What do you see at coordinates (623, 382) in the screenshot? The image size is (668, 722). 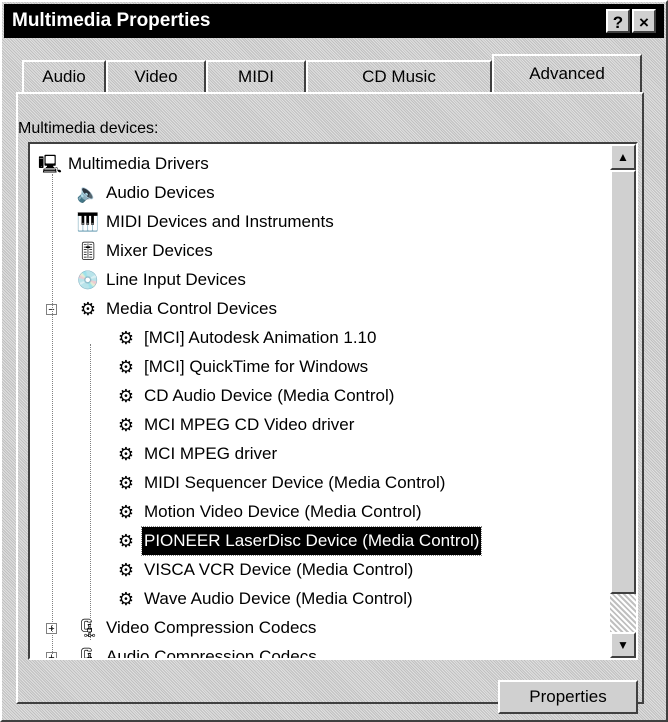 I see `scroll-thumb` at bounding box center [623, 382].